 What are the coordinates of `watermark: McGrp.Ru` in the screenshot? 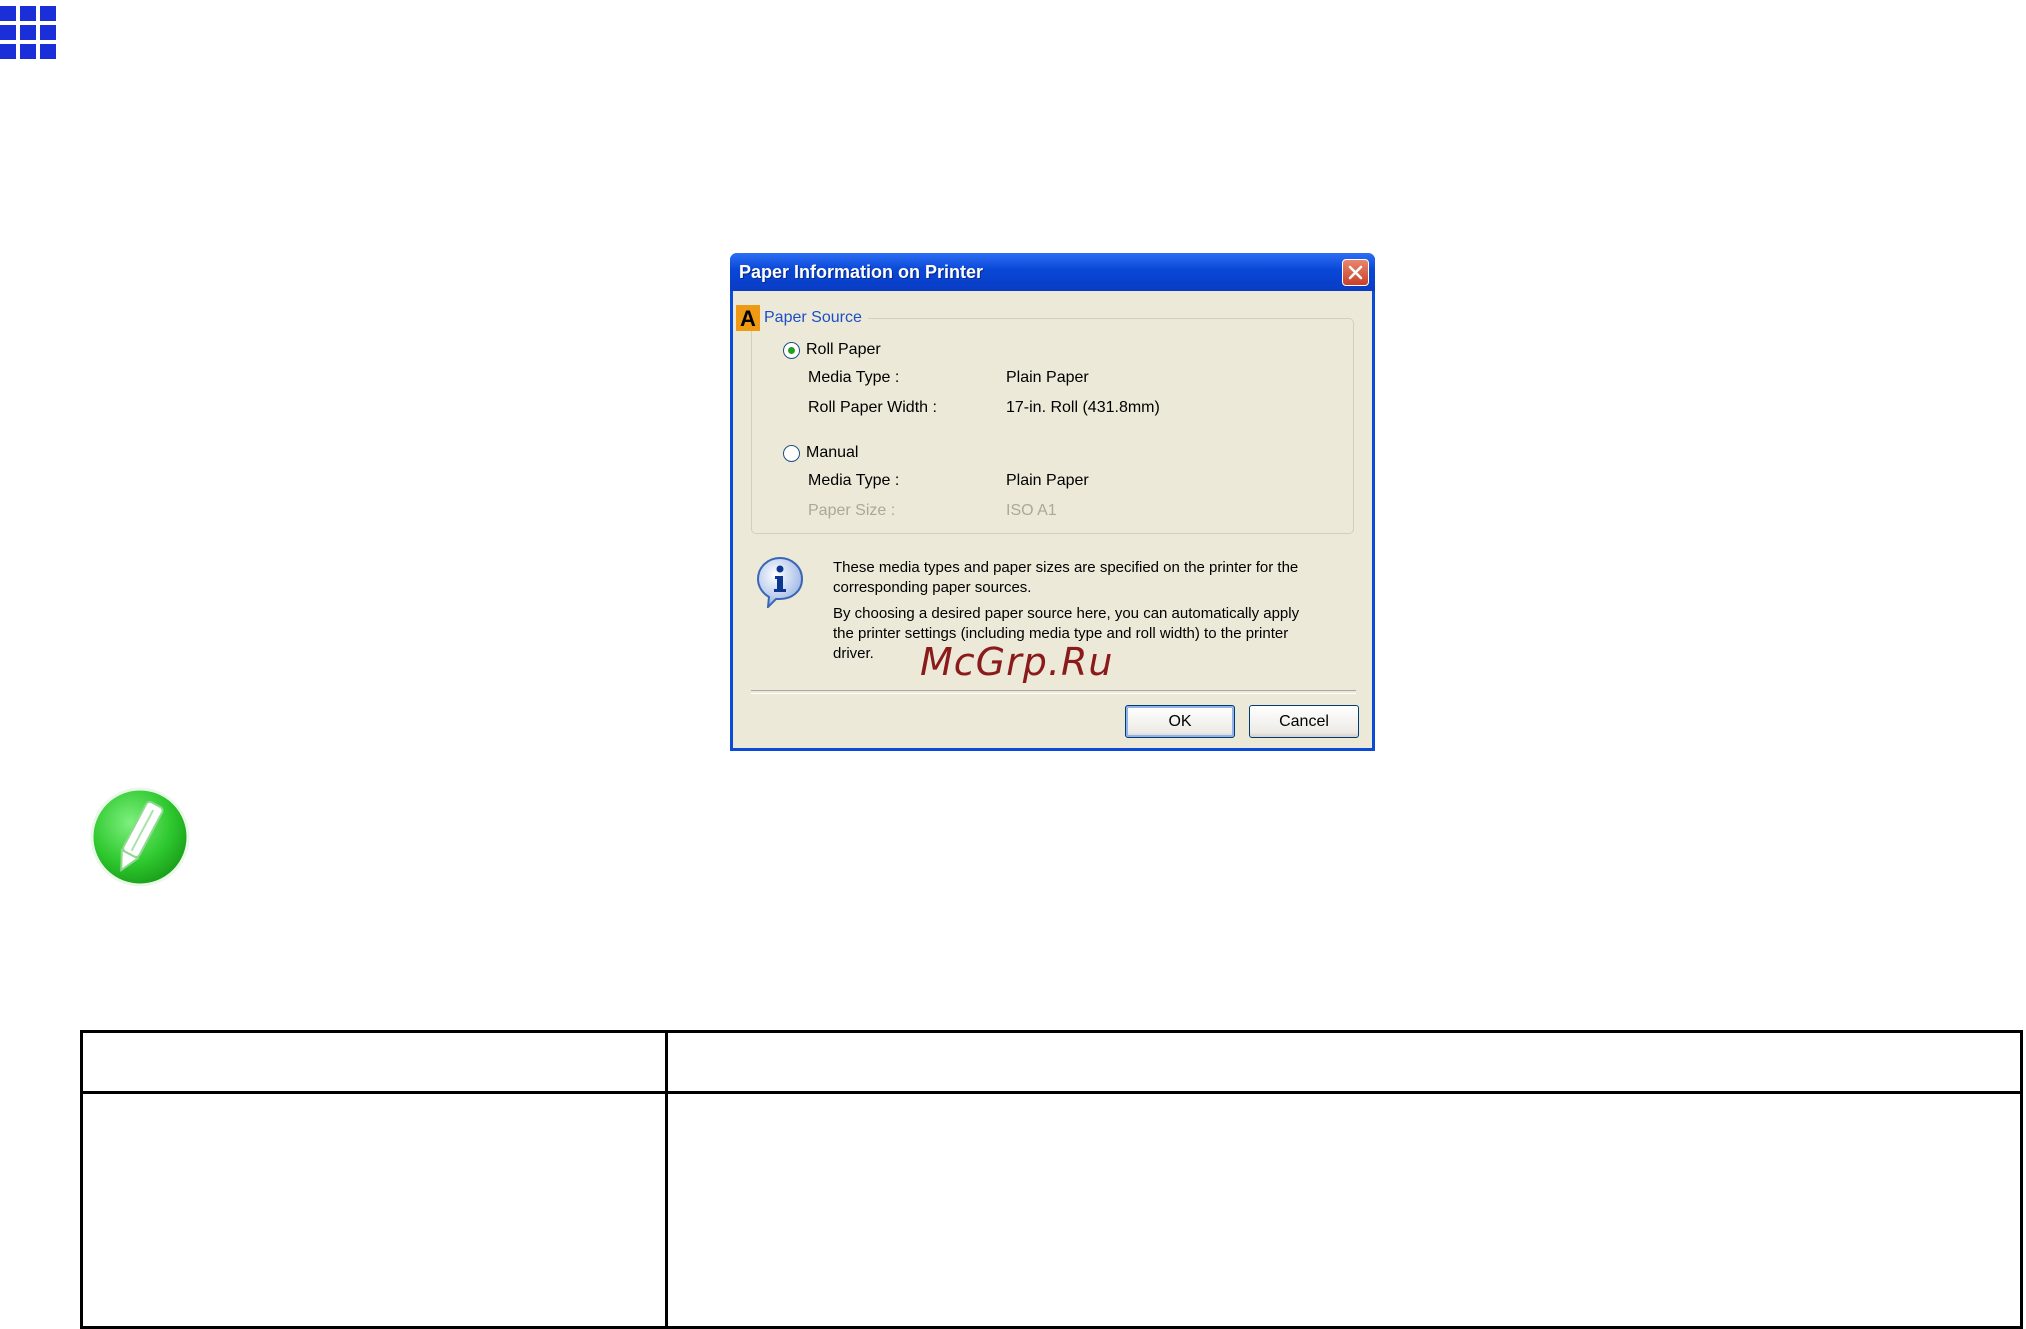 It's located at (1017, 662).